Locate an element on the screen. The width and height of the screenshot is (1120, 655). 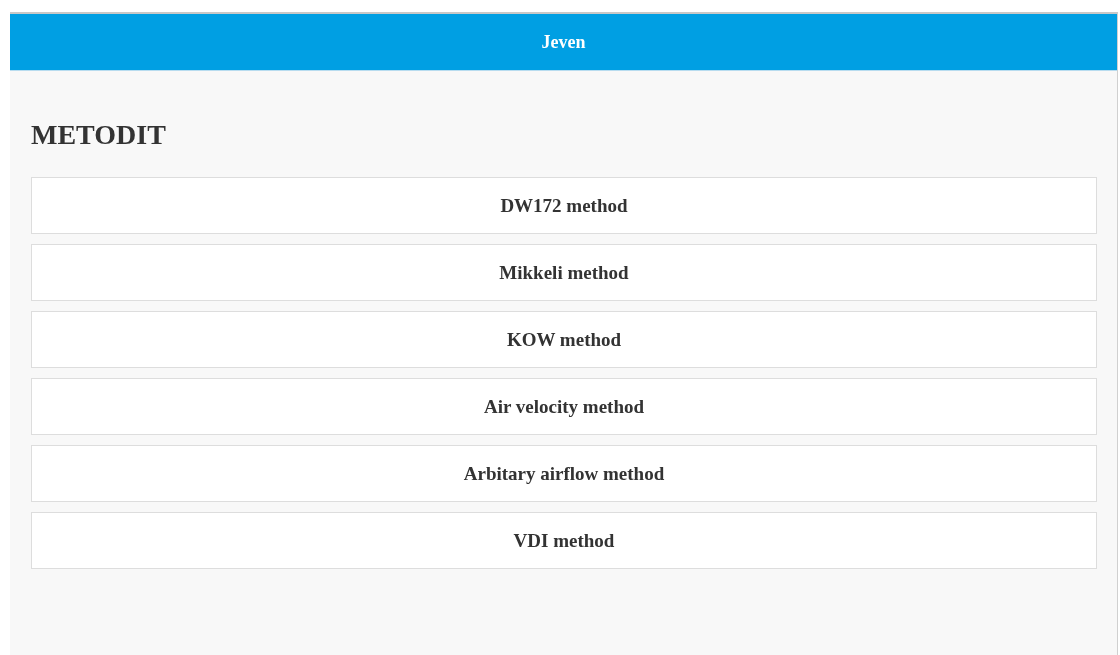
method-button: Mikkeli method is located at coordinates (564, 272).